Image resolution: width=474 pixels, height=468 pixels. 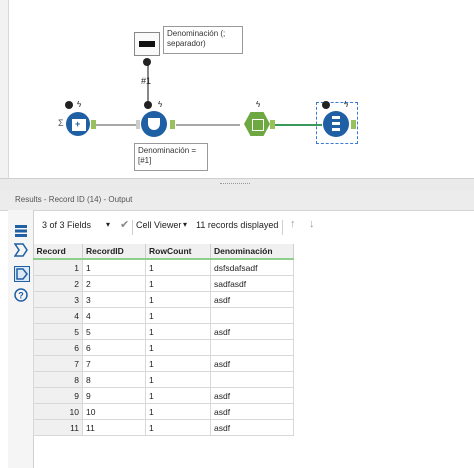 What do you see at coordinates (58, 252) in the screenshot?
I see `column-header-record: Record` at bounding box center [58, 252].